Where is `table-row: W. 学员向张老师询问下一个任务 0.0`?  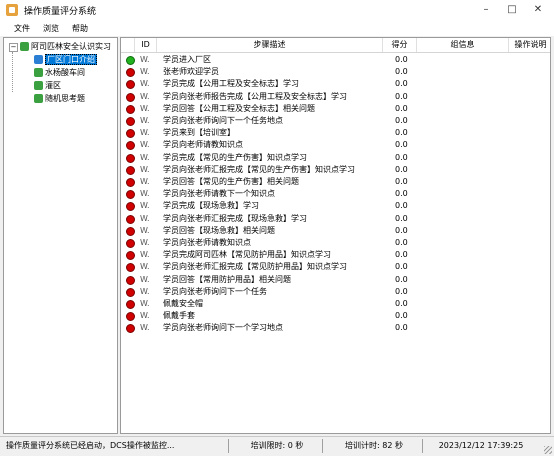 table-row: W. 学员向张老师询问下一个任务 0.0 is located at coordinates (335, 292).